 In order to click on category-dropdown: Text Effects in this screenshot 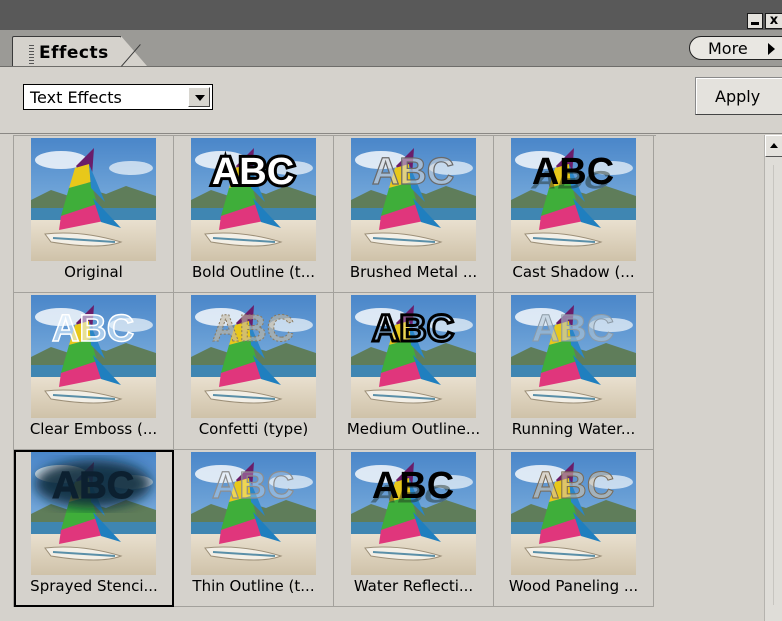, I will do `click(118, 97)`.